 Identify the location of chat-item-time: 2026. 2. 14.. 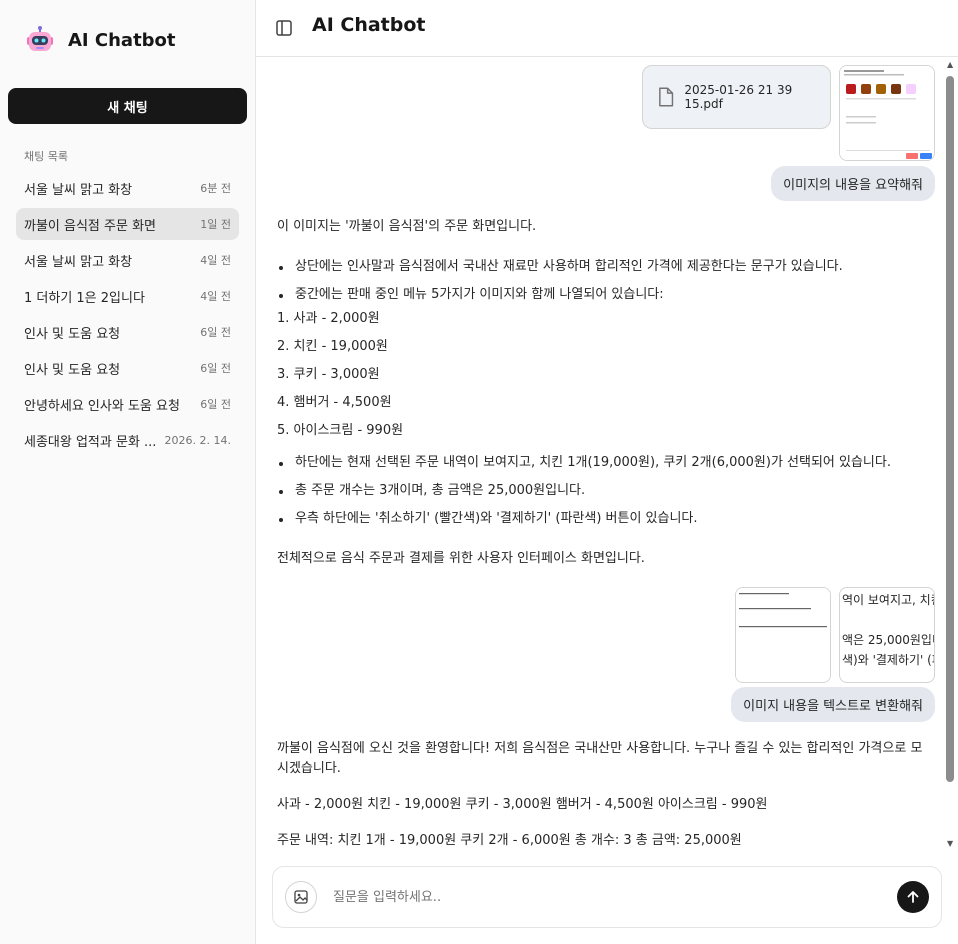
(197, 440).